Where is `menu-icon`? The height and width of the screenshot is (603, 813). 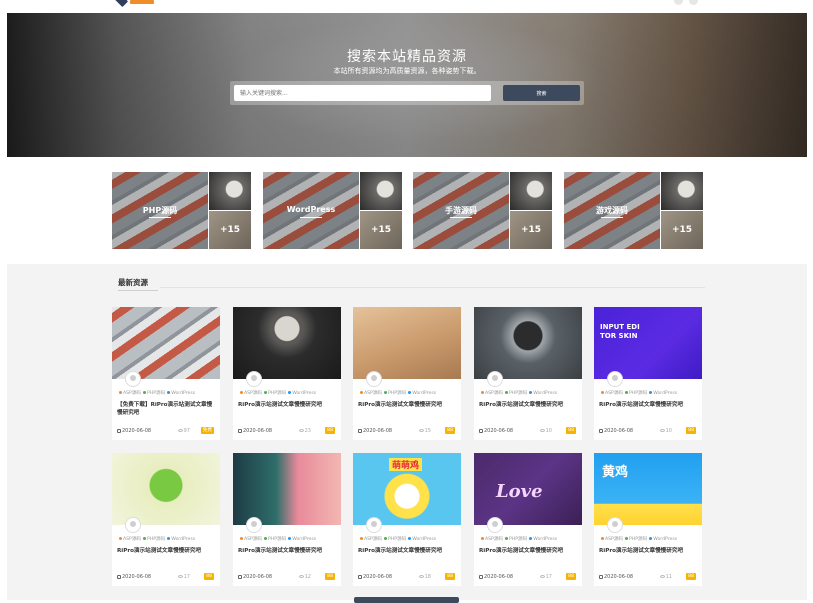 menu-icon is located at coordinates (693, 2).